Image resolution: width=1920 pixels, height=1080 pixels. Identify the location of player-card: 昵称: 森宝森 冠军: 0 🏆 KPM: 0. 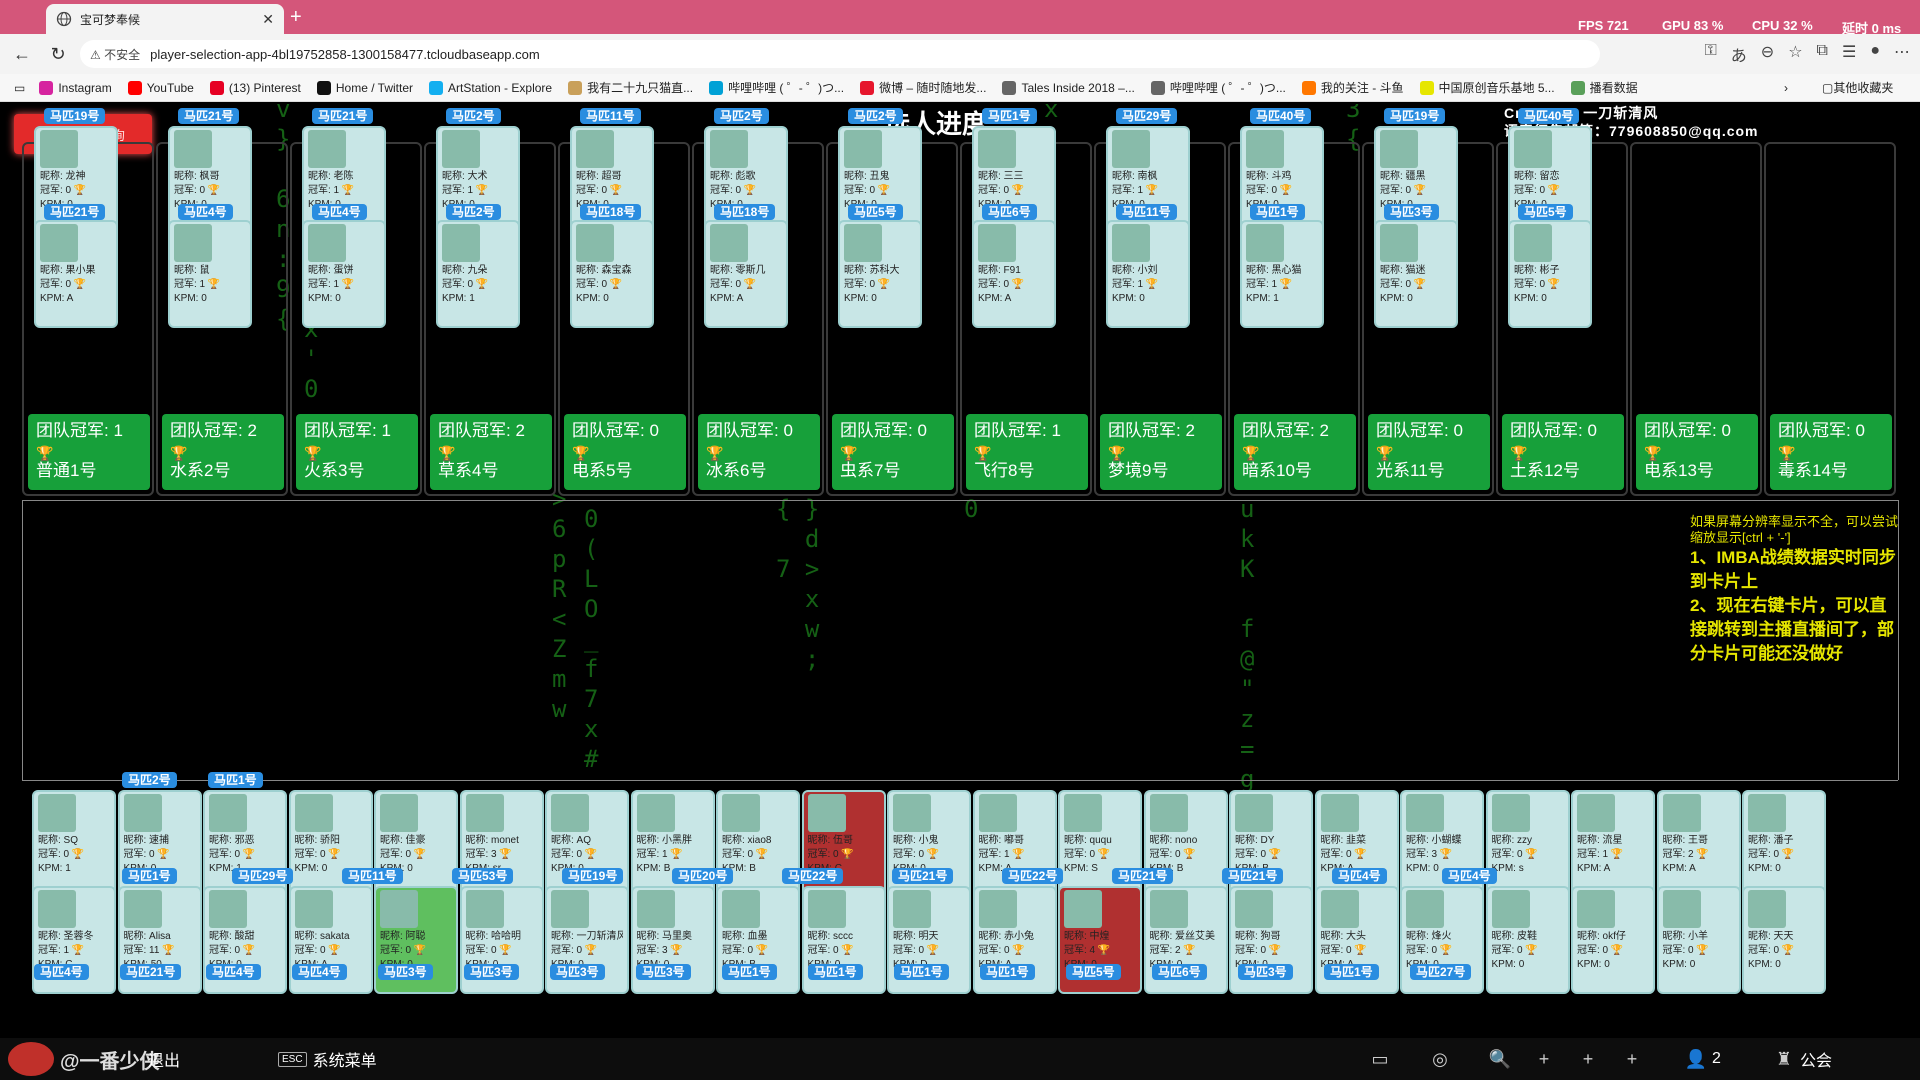
(612, 274).